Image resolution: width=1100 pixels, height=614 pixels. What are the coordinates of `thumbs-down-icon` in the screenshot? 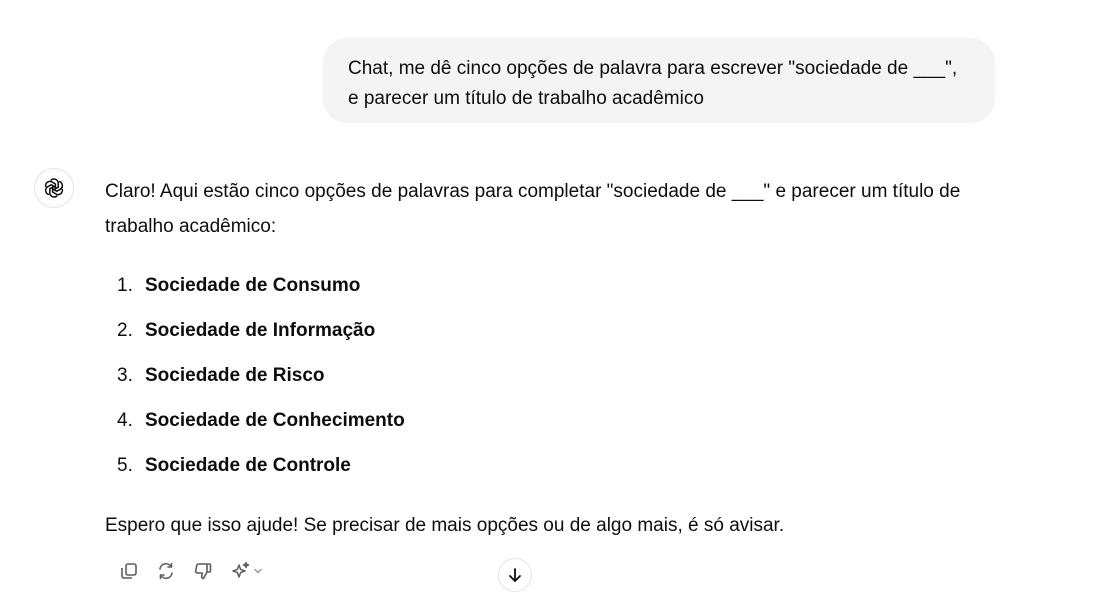 It's located at (203, 571).